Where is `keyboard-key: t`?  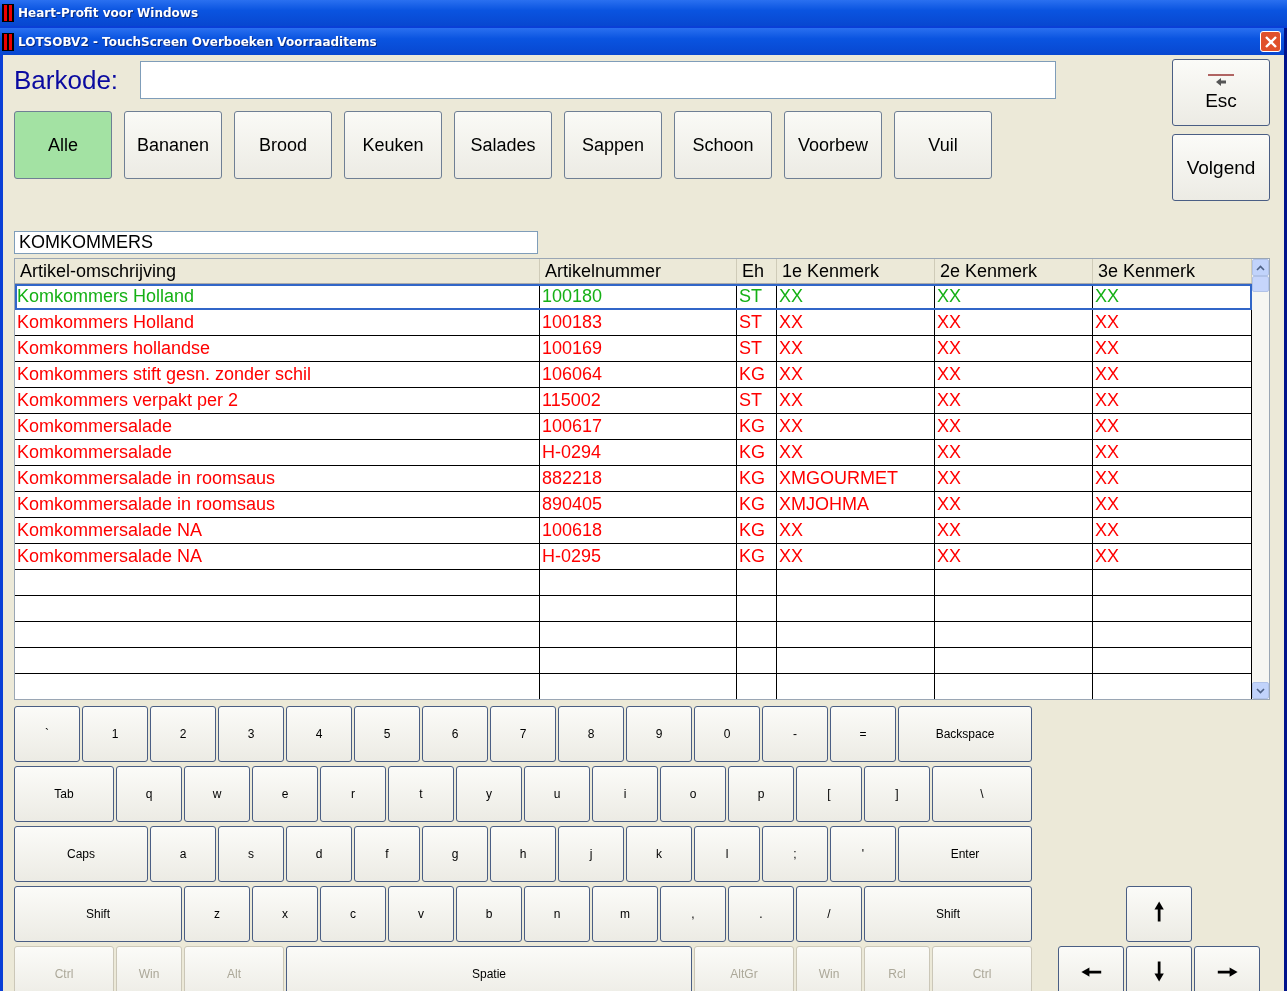
keyboard-key: t is located at coordinates (421, 794).